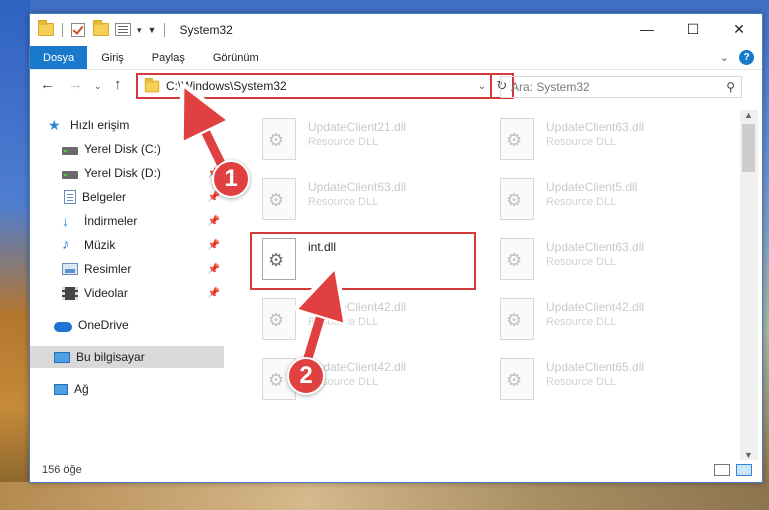 The width and height of the screenshot is (769, 510). I want to click on step-2-badge: 2, so click(306, 376).